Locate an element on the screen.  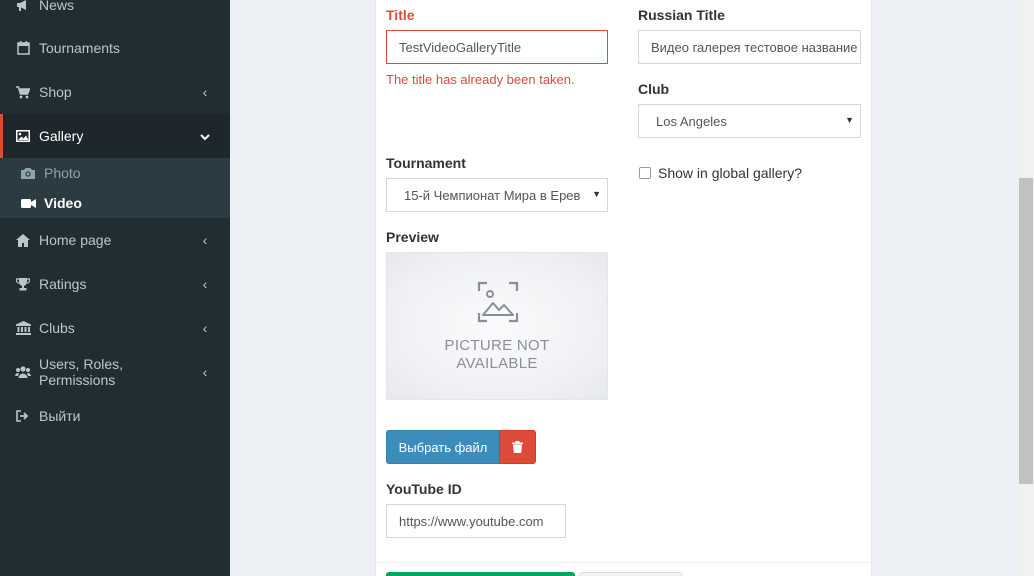
preview-placeholder-text: PICTURE NOT AVAILABLE is located at coordinates (497, 355).